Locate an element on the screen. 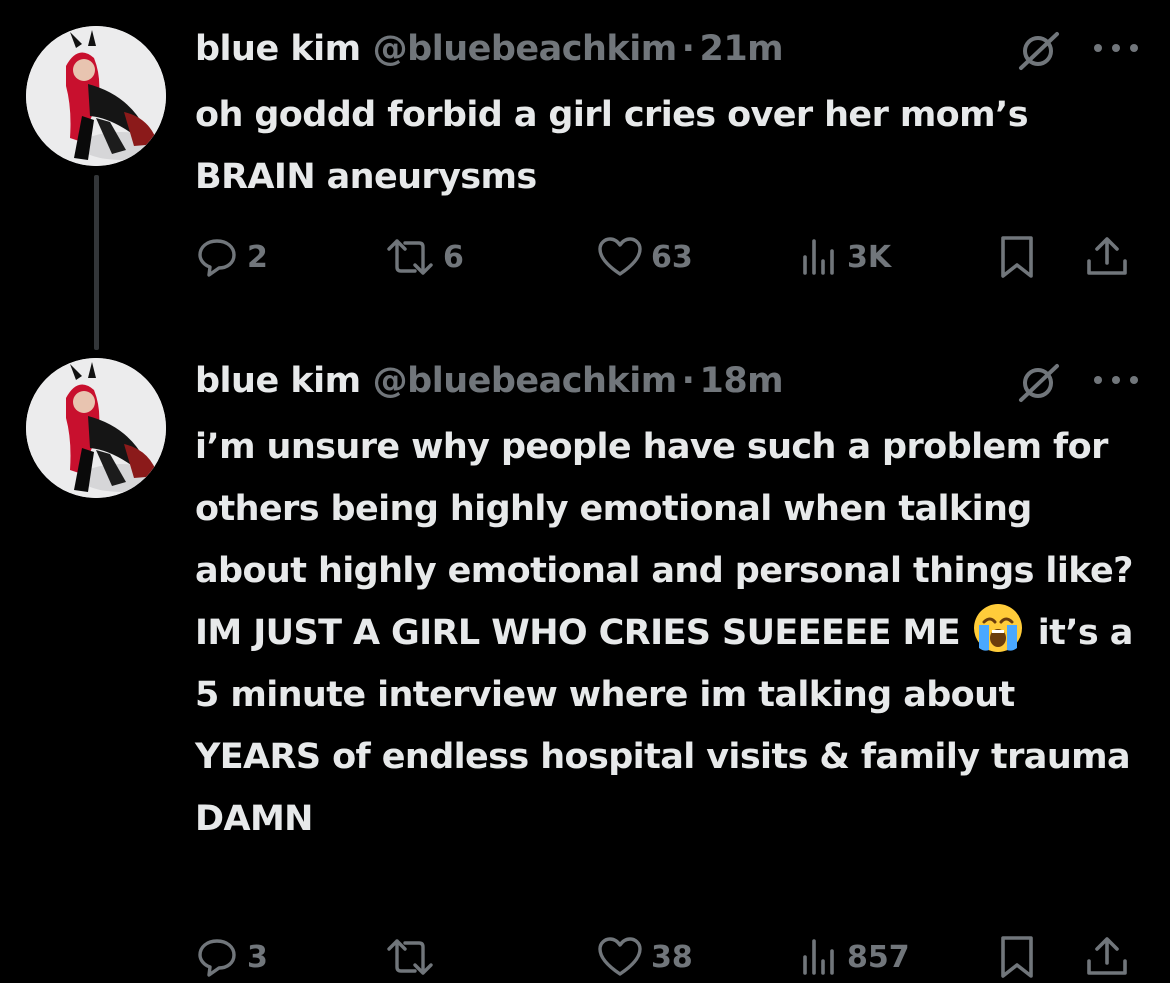 The height and width of the screenshot is (983, 1170). views-button: 857 is located at coordinates (854, 957).